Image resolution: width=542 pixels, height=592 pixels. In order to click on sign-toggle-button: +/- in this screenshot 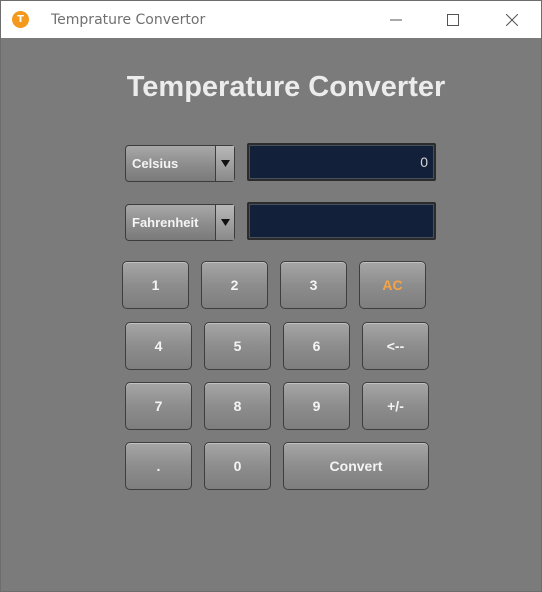, I will do `click(395, 406)`.